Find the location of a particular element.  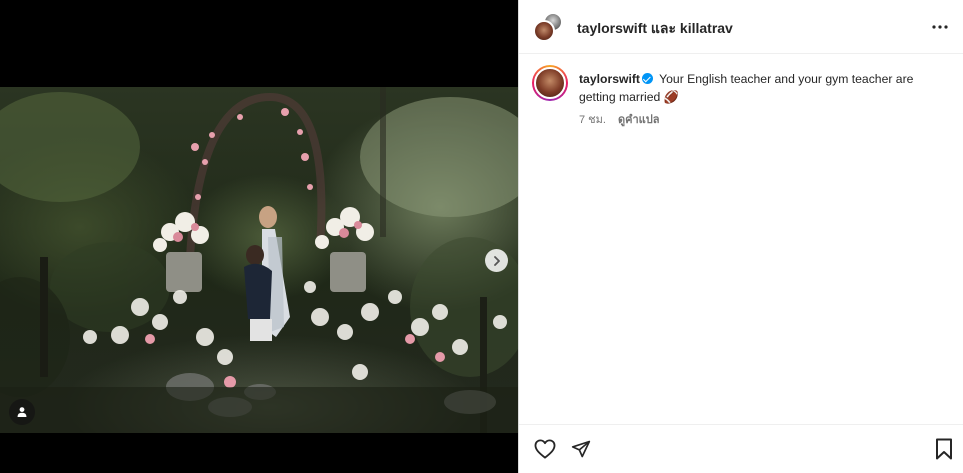

caption-username: taylorswift is located at coordinates (609, 79).